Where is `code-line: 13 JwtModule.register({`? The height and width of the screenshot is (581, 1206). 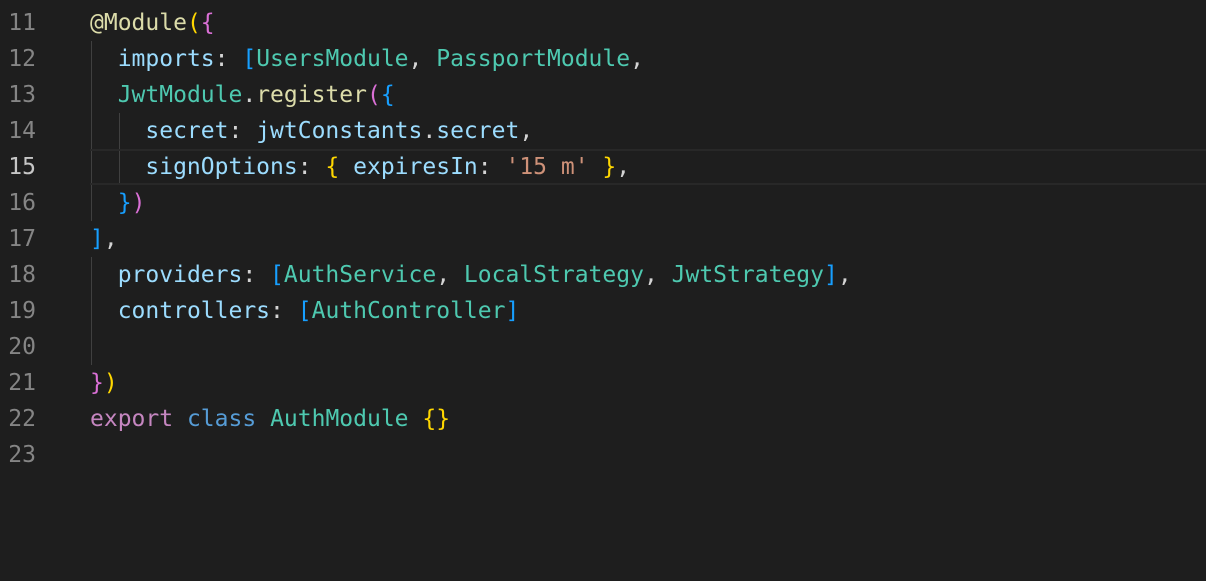
code-line: 13 JwtModule.register({ is located at coordinates (603, 95).